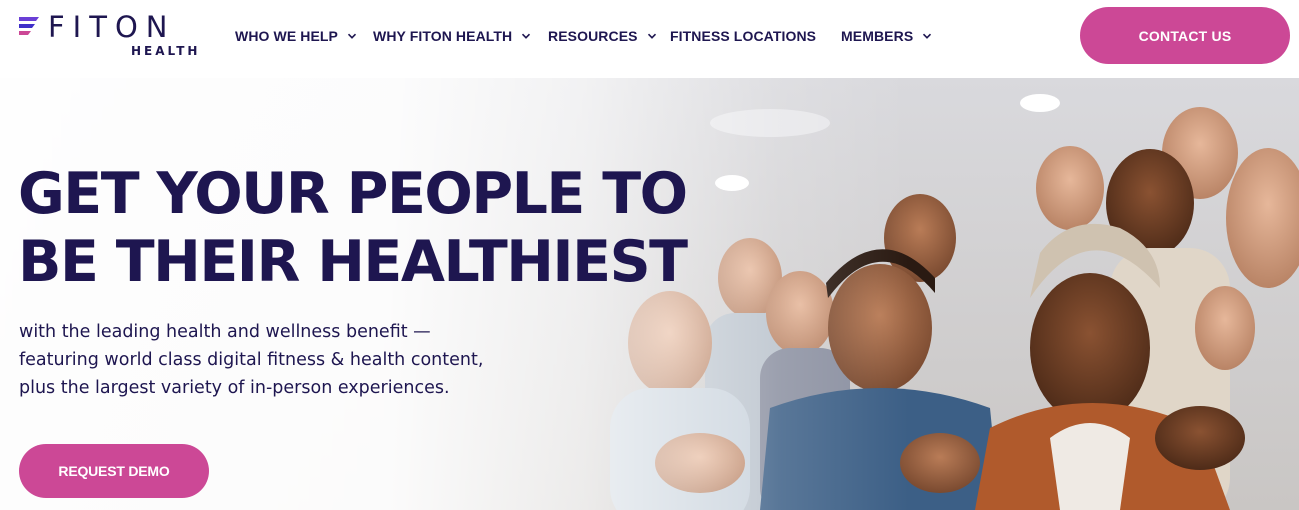 The width and height of the screenshot is (1299, 510). What do you see at coordinates (877, 36) in the screenshot?
I see `nav-label: MEMBERS` at bounding box center [877, 36].